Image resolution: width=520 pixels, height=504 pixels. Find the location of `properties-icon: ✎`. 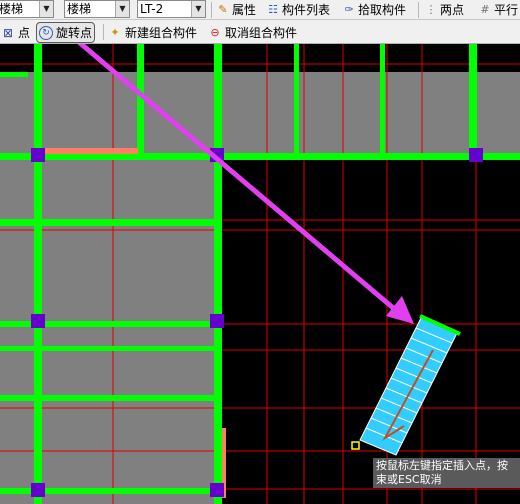

properties-icon: ✎ is located at coordinates (223, 9).